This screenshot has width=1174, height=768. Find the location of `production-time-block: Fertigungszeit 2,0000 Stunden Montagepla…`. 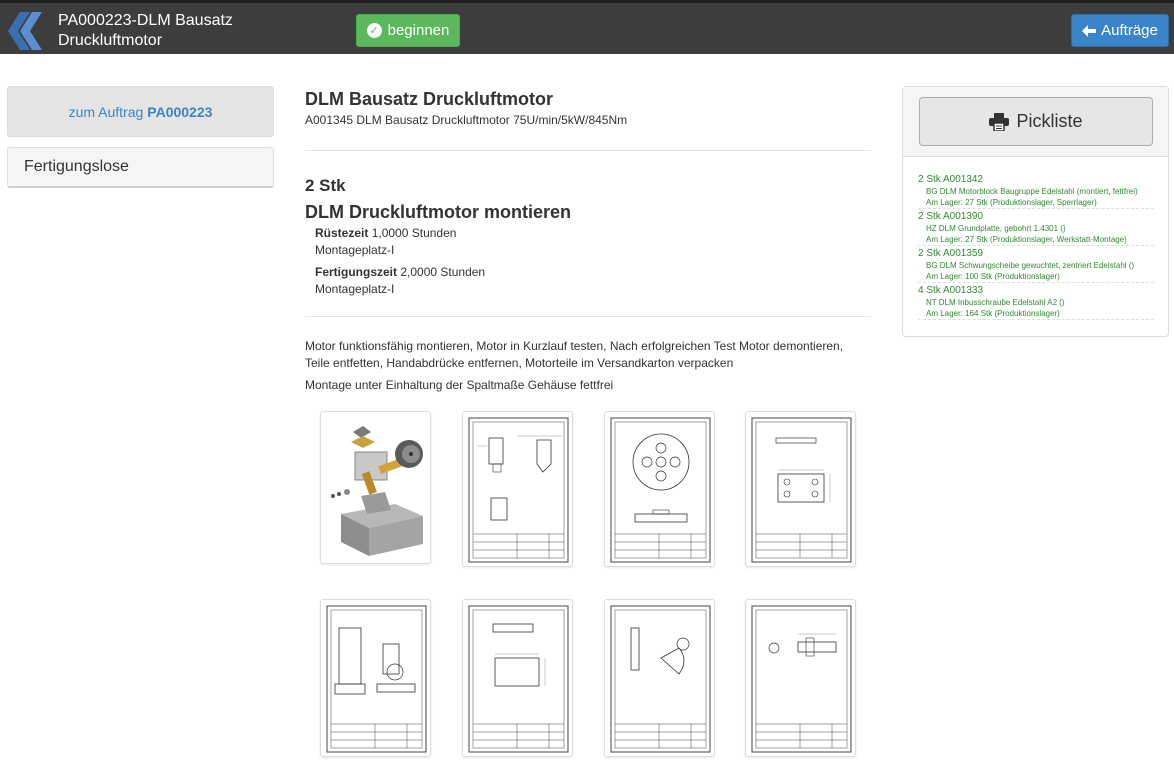

production-time-block: Fertigungszeit 2,0000 Stunden Montagepla… is located at coordinates (593, 281).